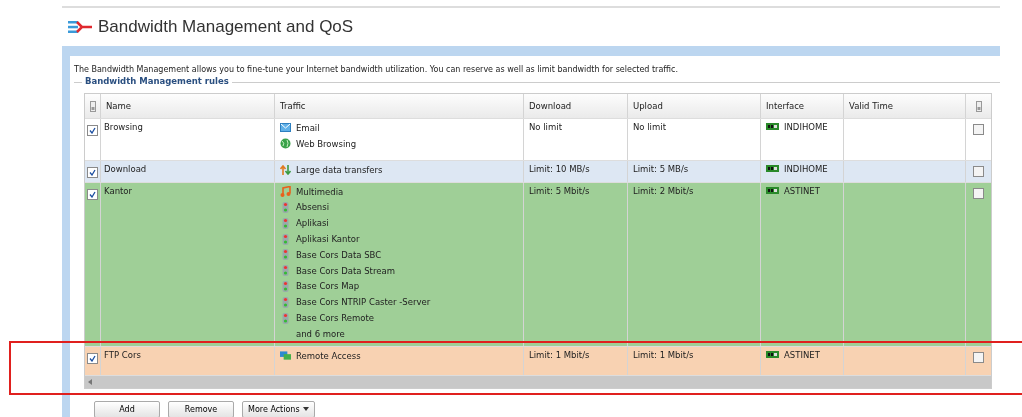  What do you see at coordinates (576, 264) in the screenshot?
I see `table-cell: Limit: 5 Mbit/s` at bounding box center [576, 264].